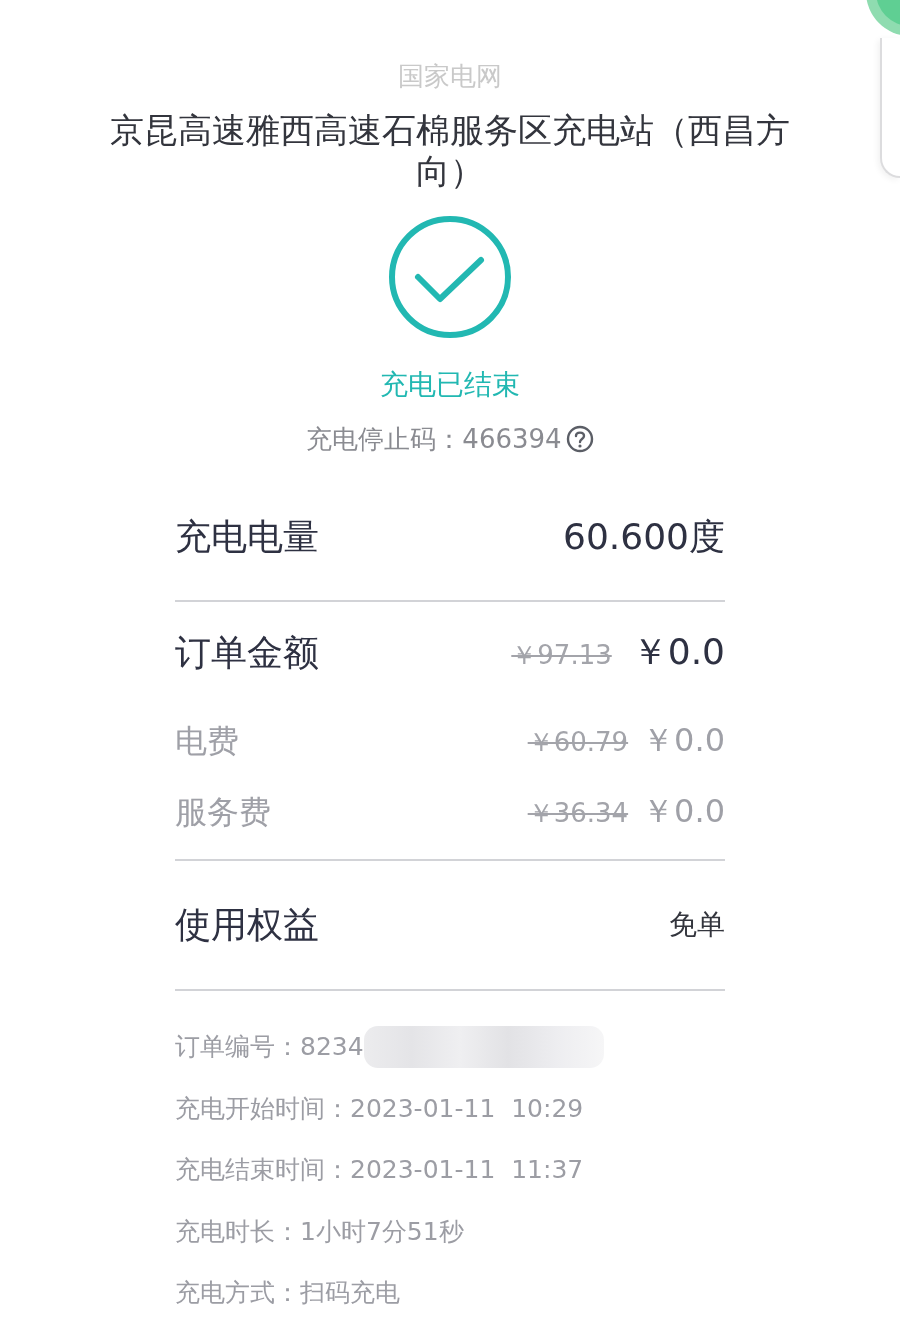 Image resolution: width=900 pixels, height=1341 pixels. I want to click on status-text: 充电已结束, so click(450, 385).